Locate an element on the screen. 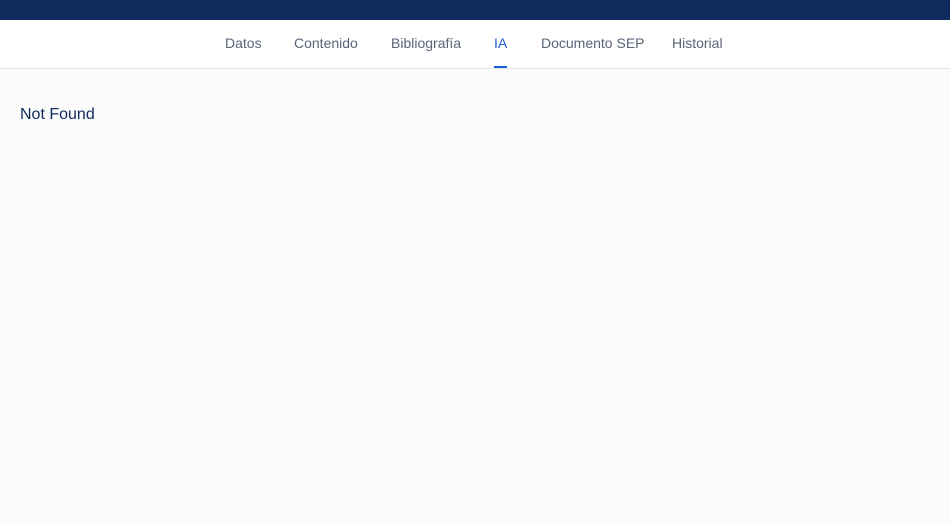  tab-label: Datos is located at coordinates (243, 43).